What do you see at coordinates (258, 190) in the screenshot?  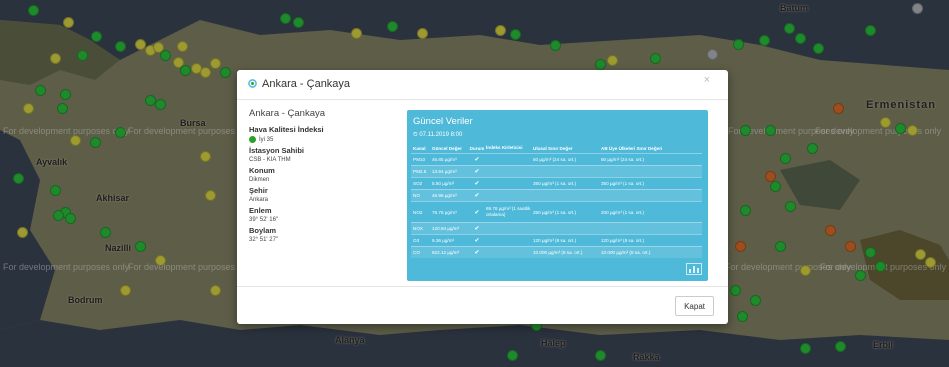 I see `city-heading: Şehir` at bounding box center [258, 190].